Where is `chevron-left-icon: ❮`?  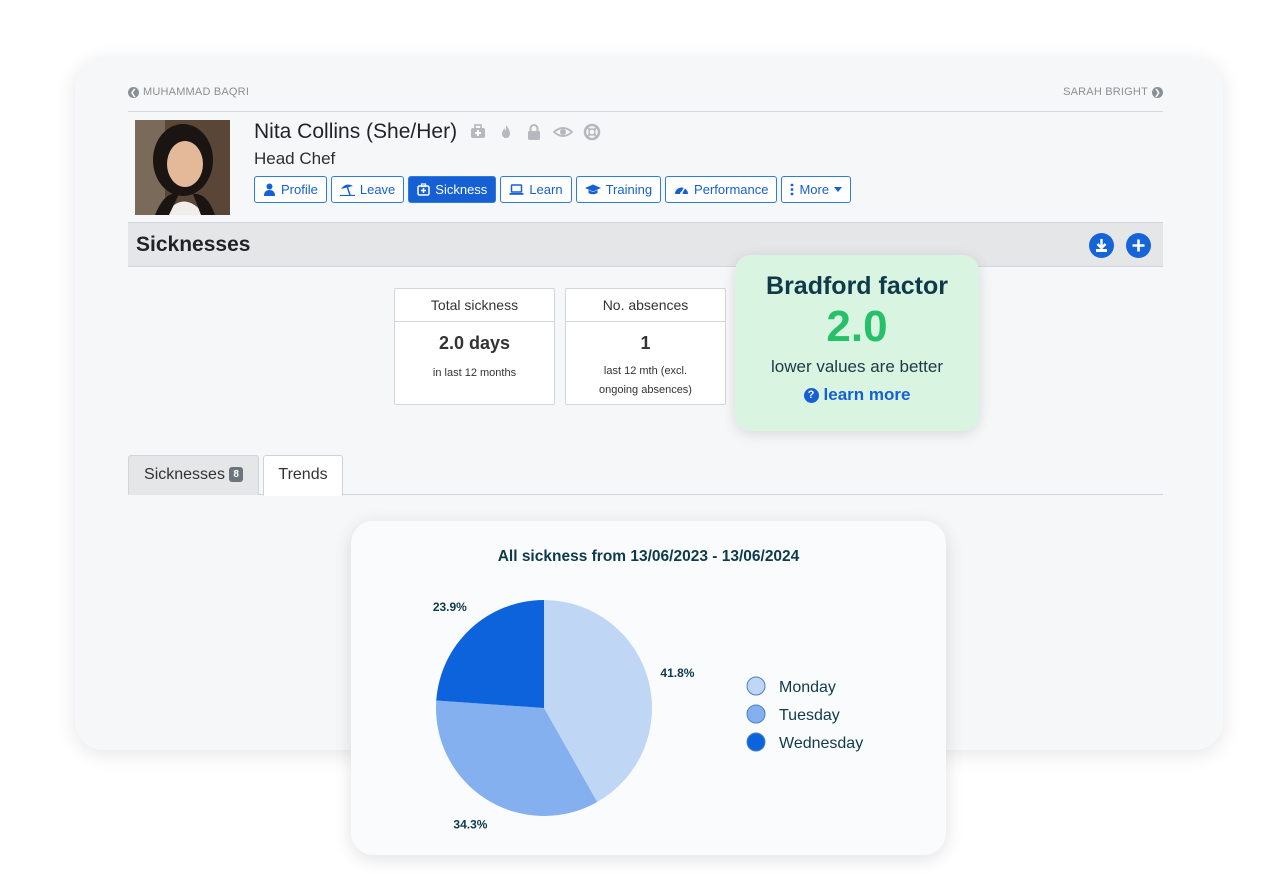
chevron-left-icon: ❮ is located at coordinates (133, 92).